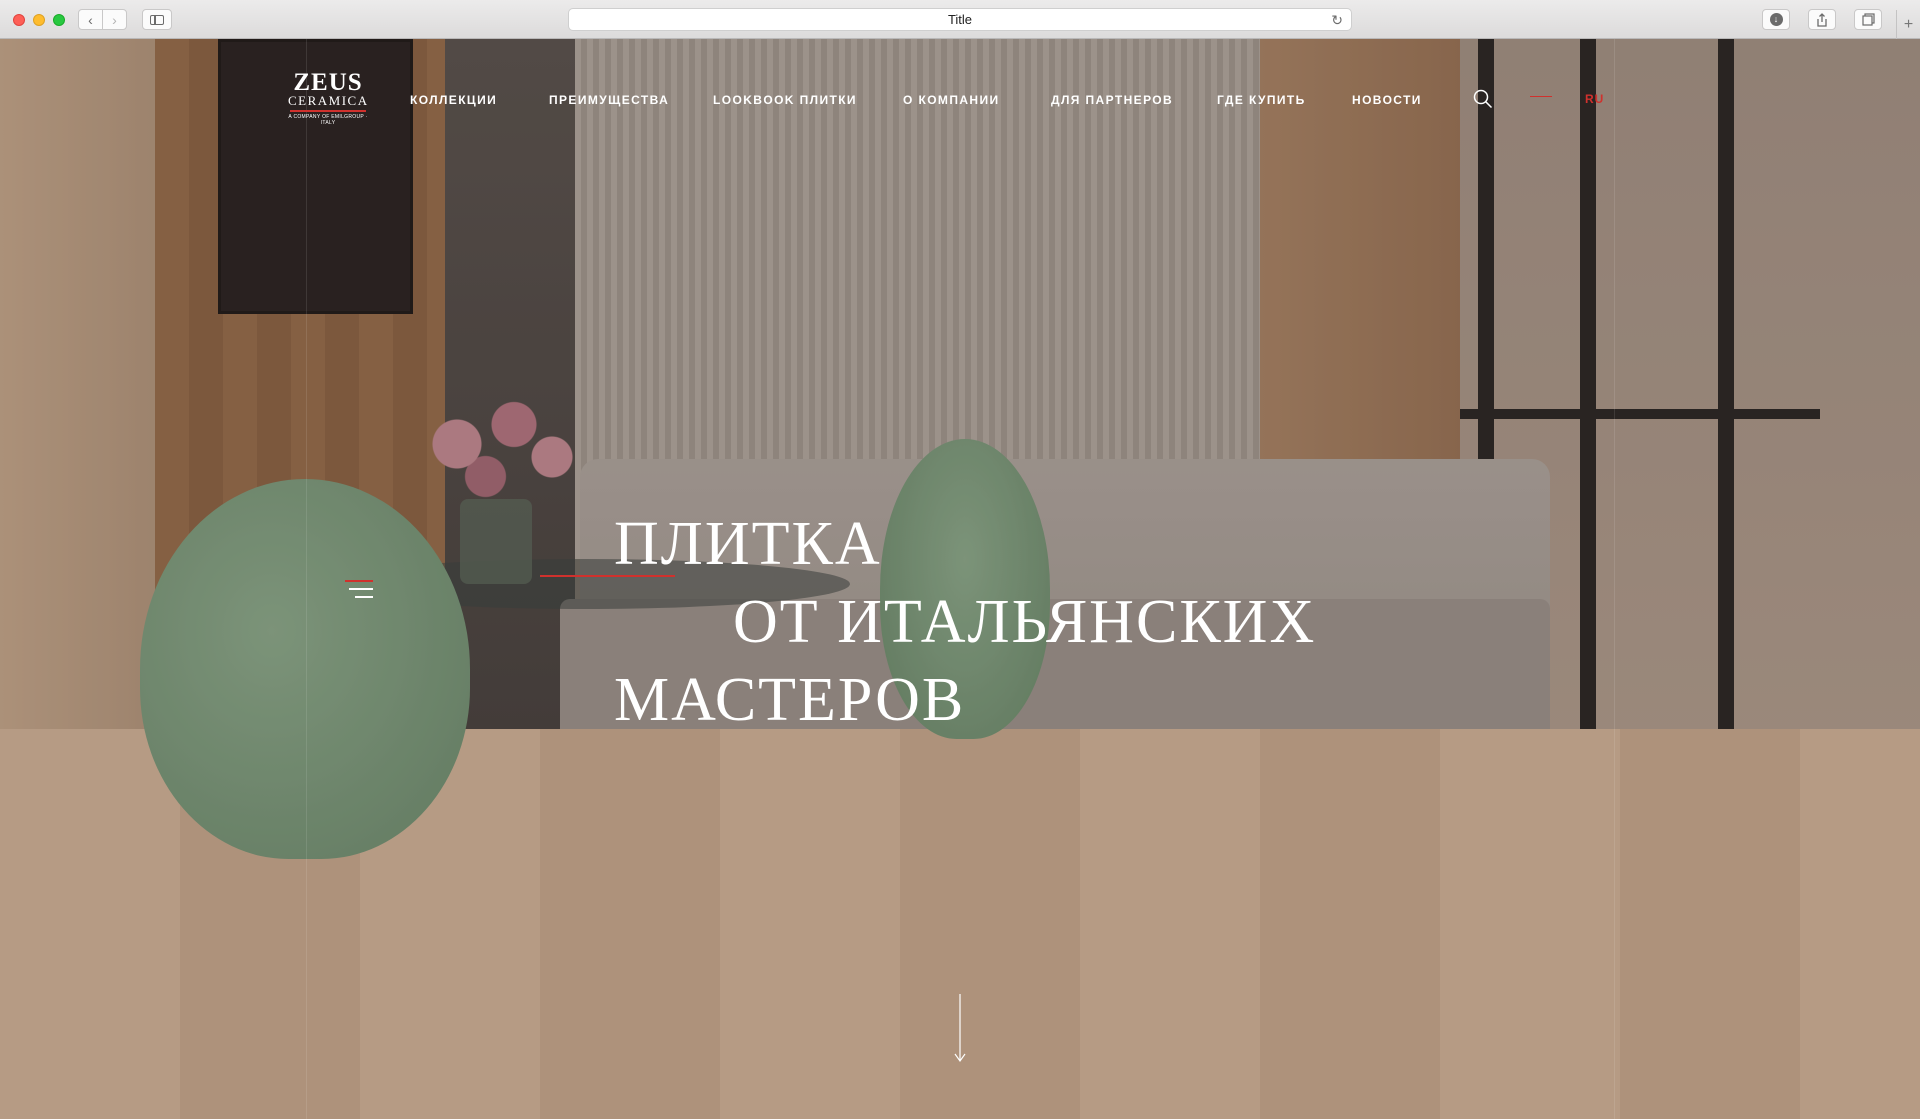  I want to click on arrow-down-icon, so click(960, 1029).